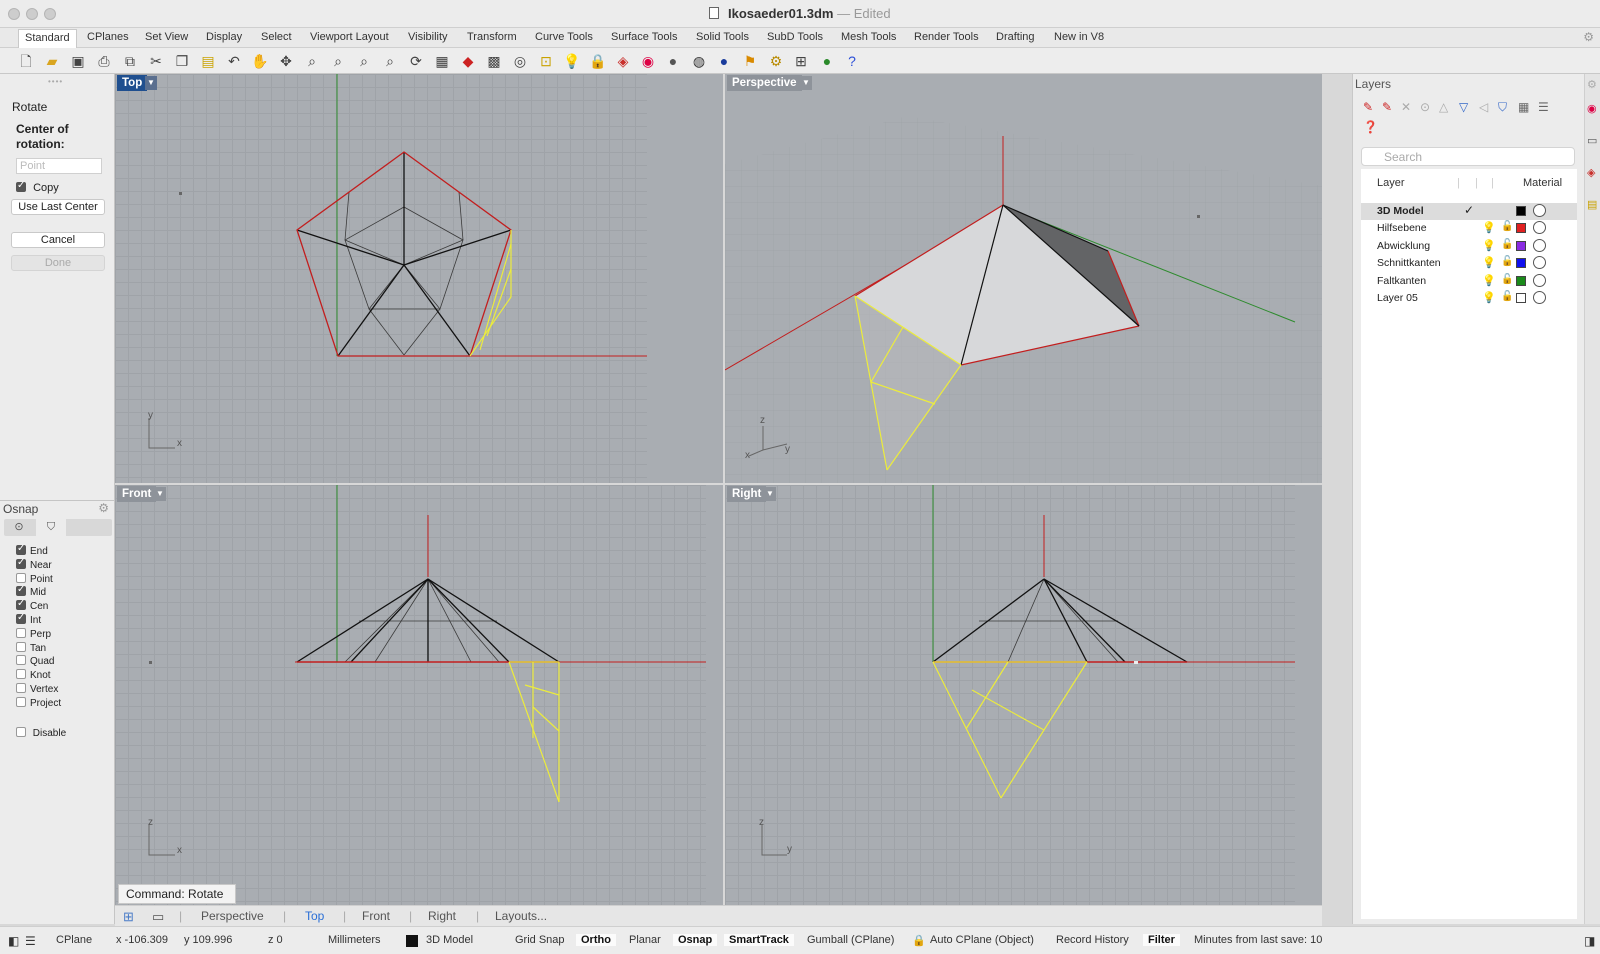 This screenshot has height=954, width=1600. What do you see at coordinates (78, 61) in the screenshot?
I see `save-icon: ▣` at bounding box center [78, 61].